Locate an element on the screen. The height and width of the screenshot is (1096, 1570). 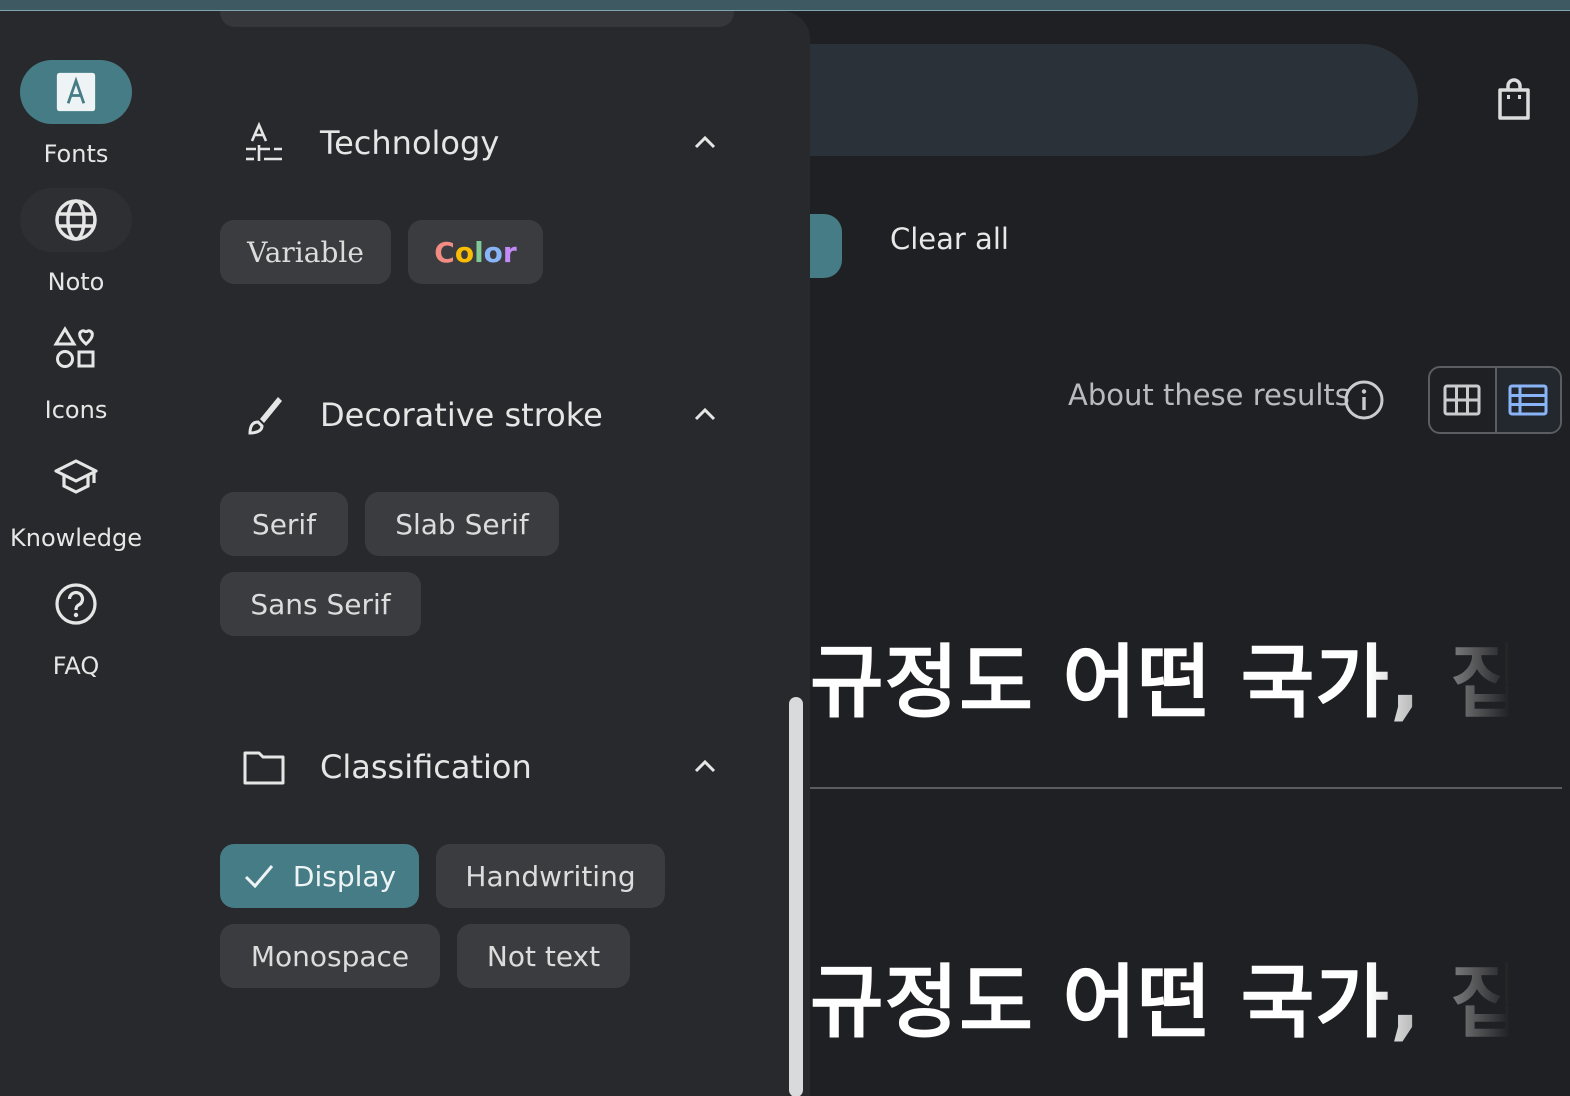
list-icon is located at coordinates (1528, 400).